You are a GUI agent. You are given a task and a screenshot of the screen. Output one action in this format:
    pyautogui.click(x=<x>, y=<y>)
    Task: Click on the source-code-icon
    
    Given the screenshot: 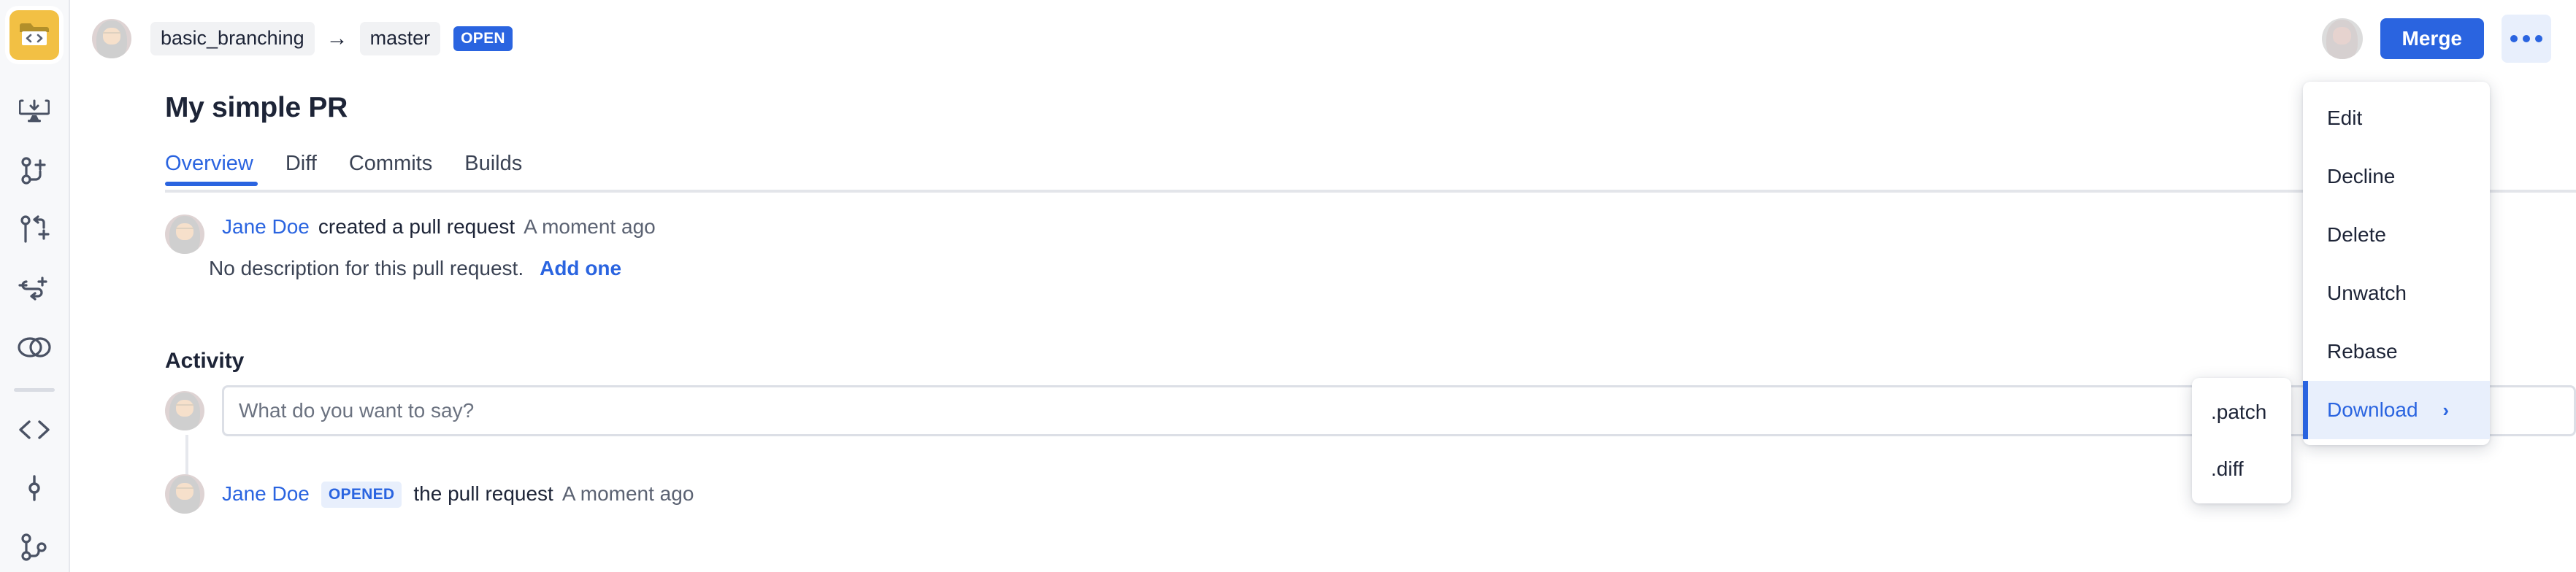 What is the action you would take?
    pyautogui.click(x=34, y=430)
    